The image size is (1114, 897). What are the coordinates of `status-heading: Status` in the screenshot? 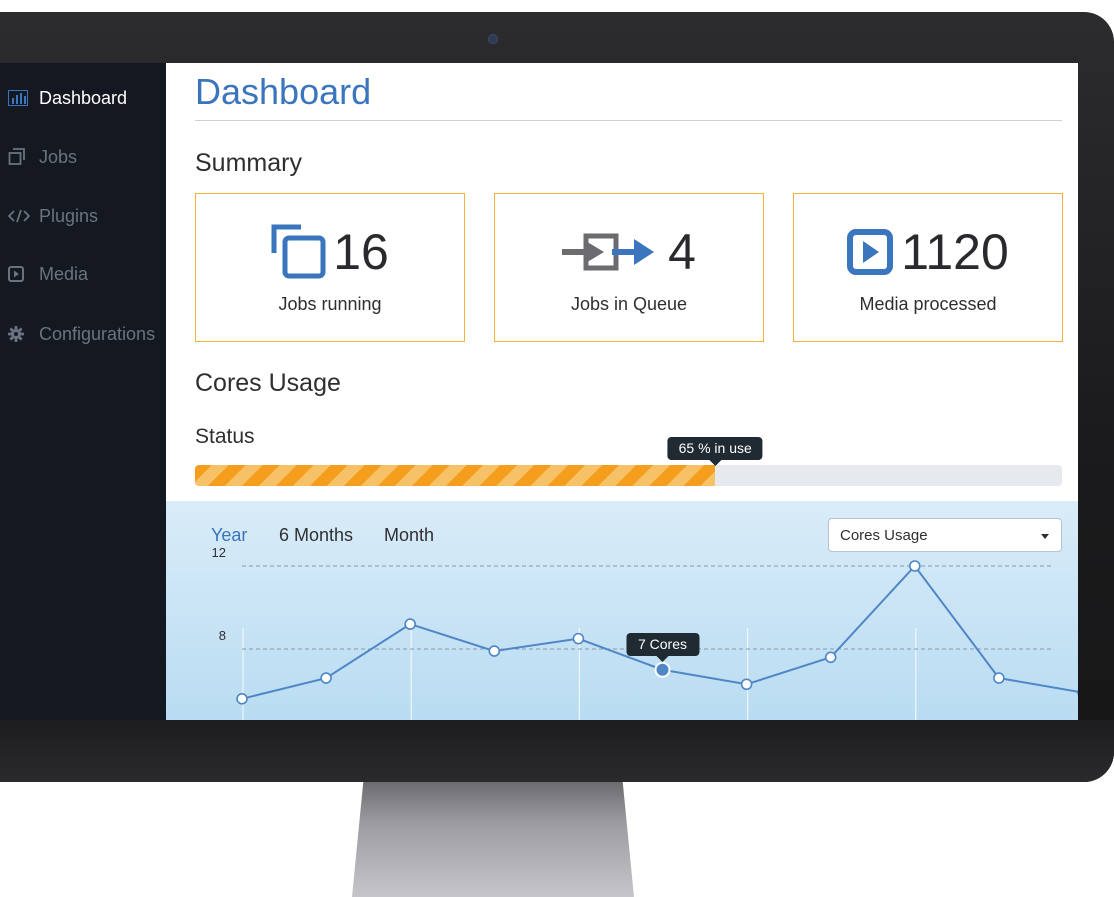 It's located at (225, 436).